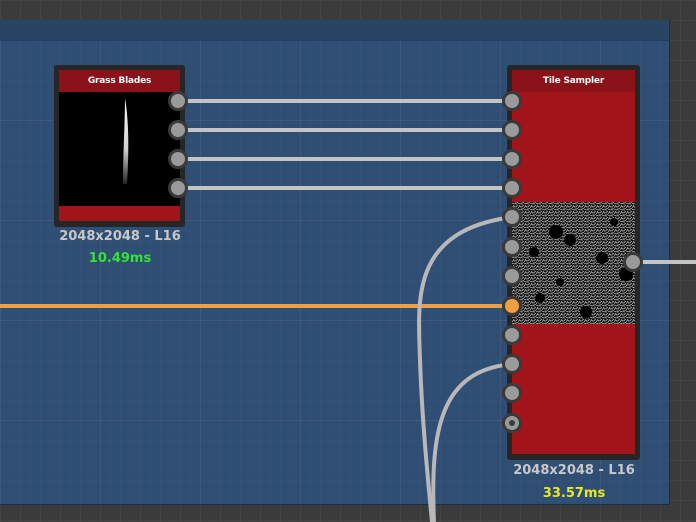 Image resolution: width=696 pixels, height=522 pixels. I want to click on output-port, so click(633, 262).